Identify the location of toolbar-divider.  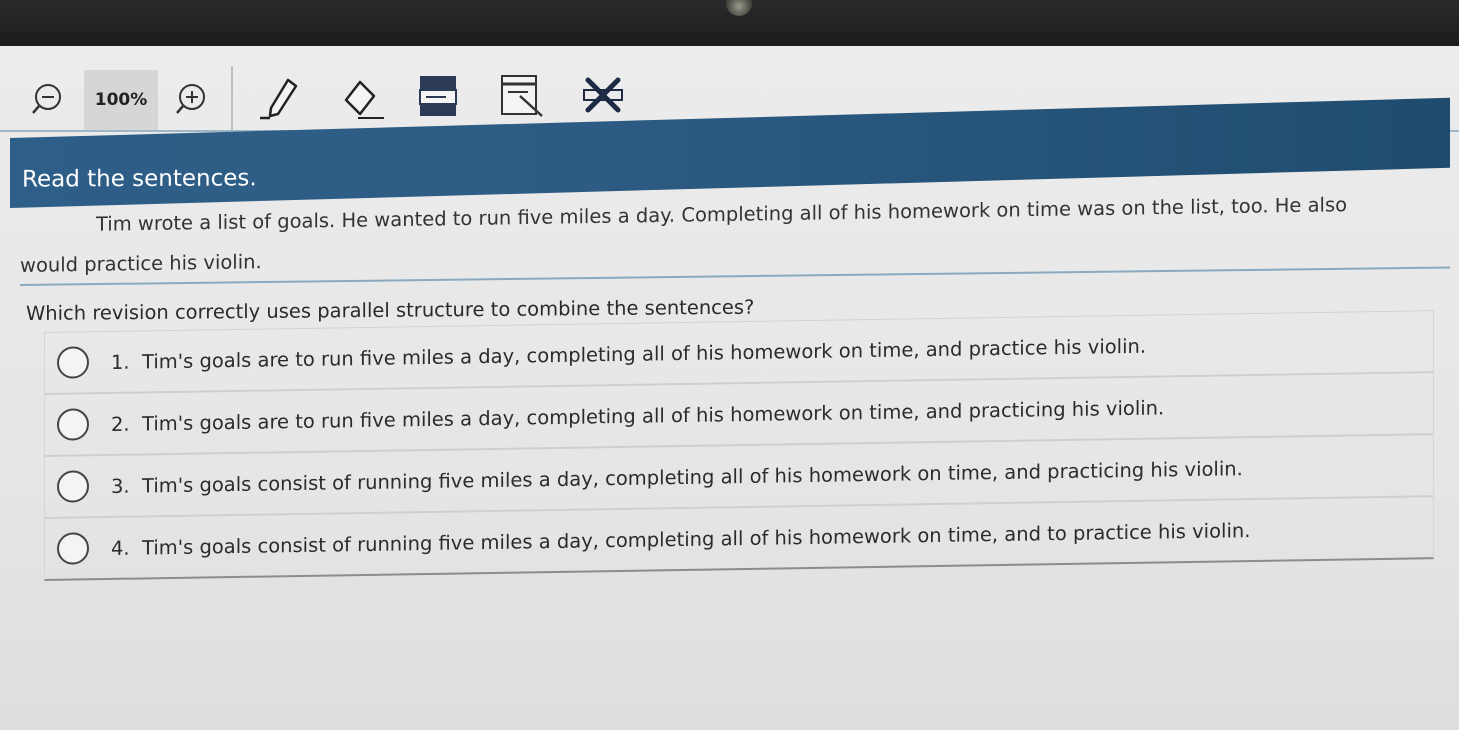
(232, 98).